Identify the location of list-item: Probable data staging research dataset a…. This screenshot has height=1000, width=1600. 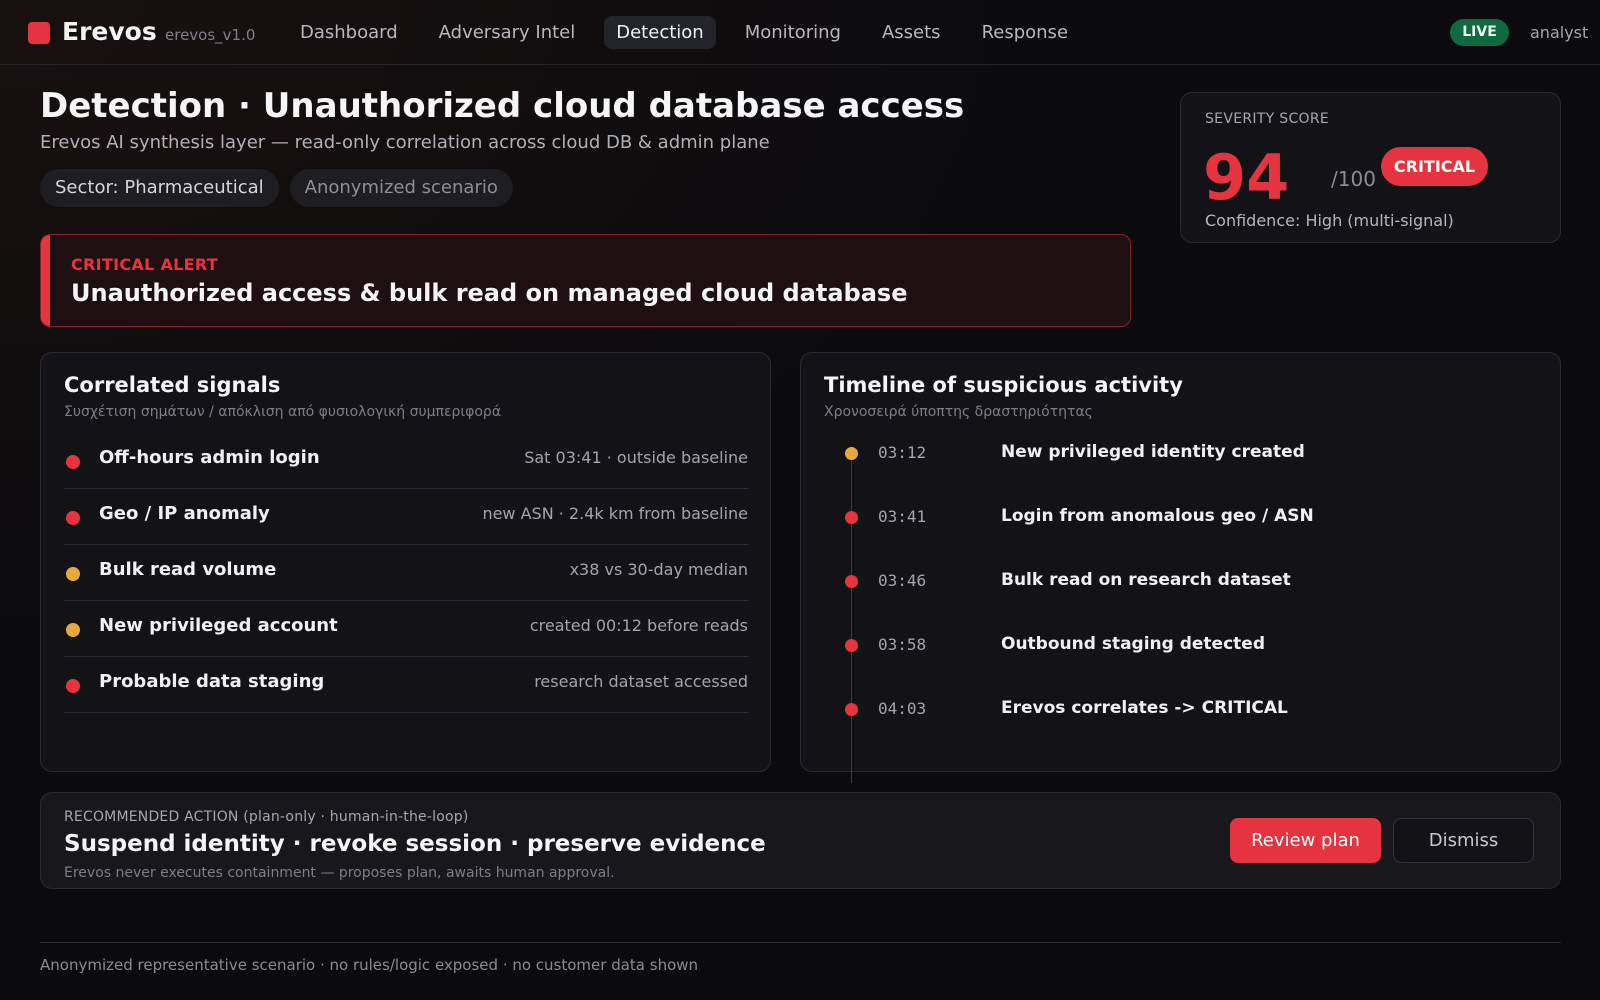
(406, 685).